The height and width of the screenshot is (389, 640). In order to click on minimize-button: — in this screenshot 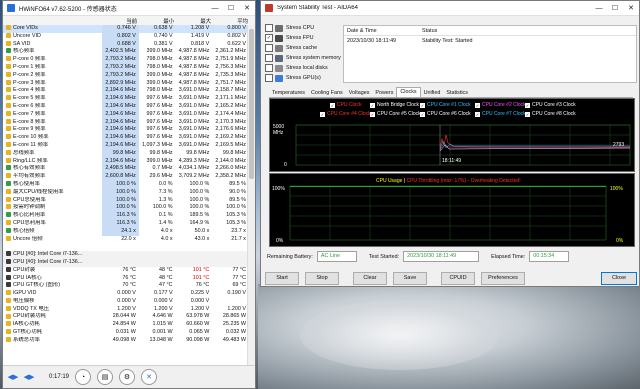, I will do `click(215, 8)`.